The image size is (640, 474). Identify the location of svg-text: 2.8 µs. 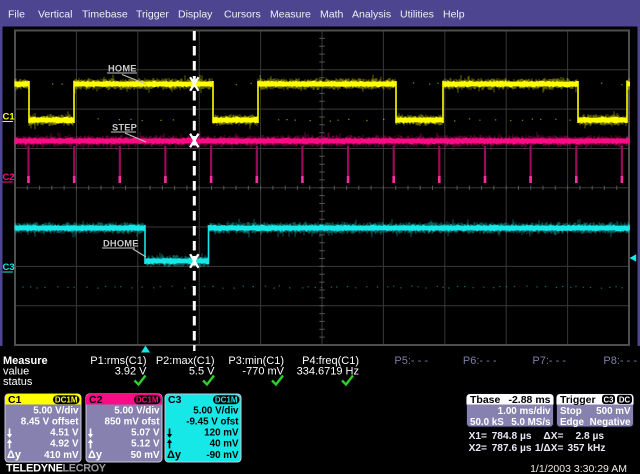
(589, 436).